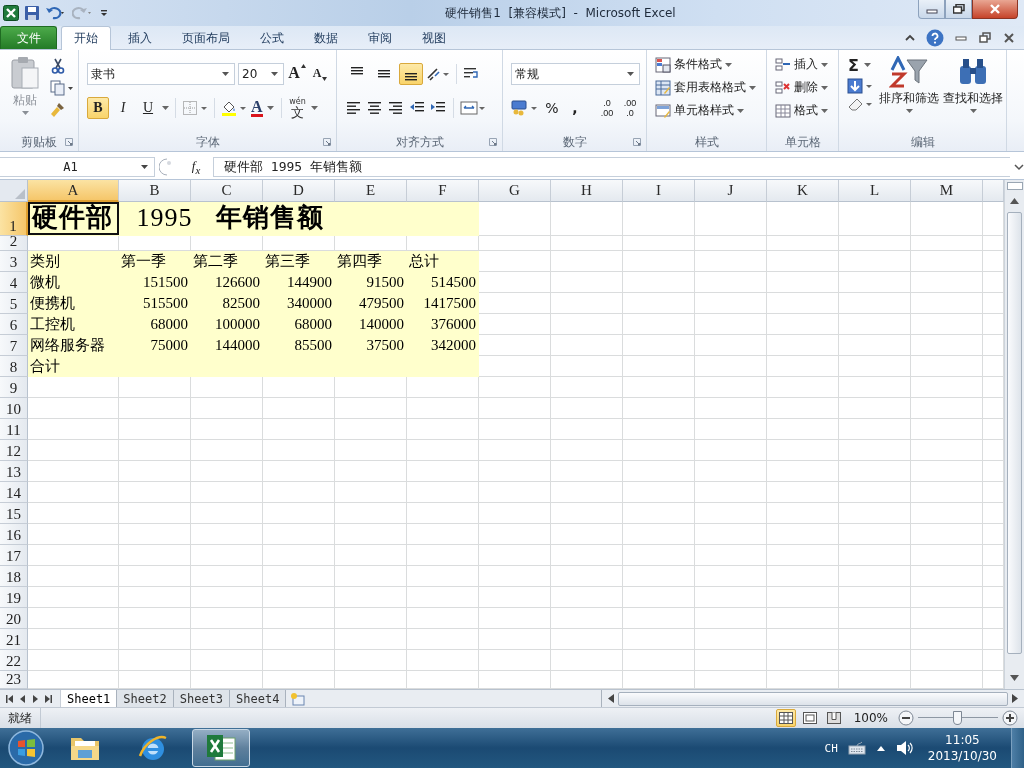 The width and height of the screenshot is (1024, 768). I want to click on table-cell: 514500, so click(443, 282).